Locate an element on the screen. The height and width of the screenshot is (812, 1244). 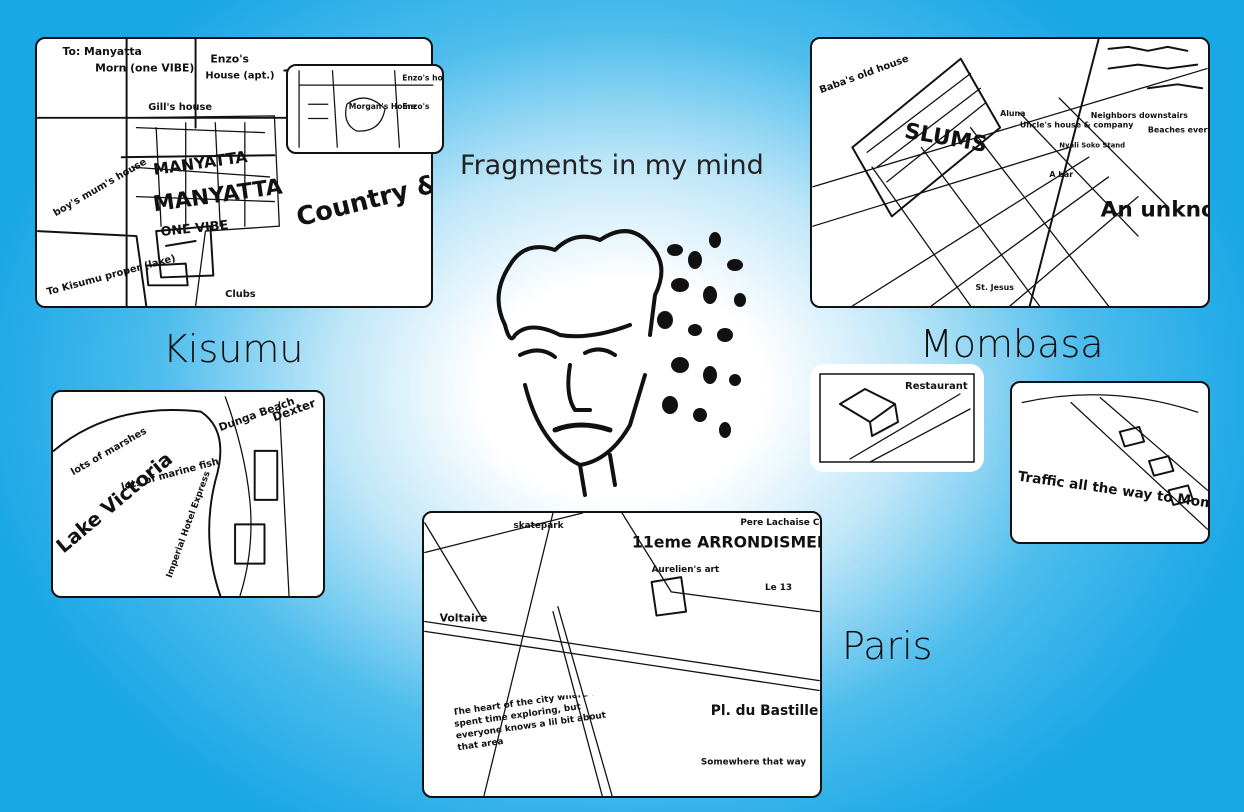
paris-note-2: 11eme ARRONDISMENT is located at coordinates (726, 542).